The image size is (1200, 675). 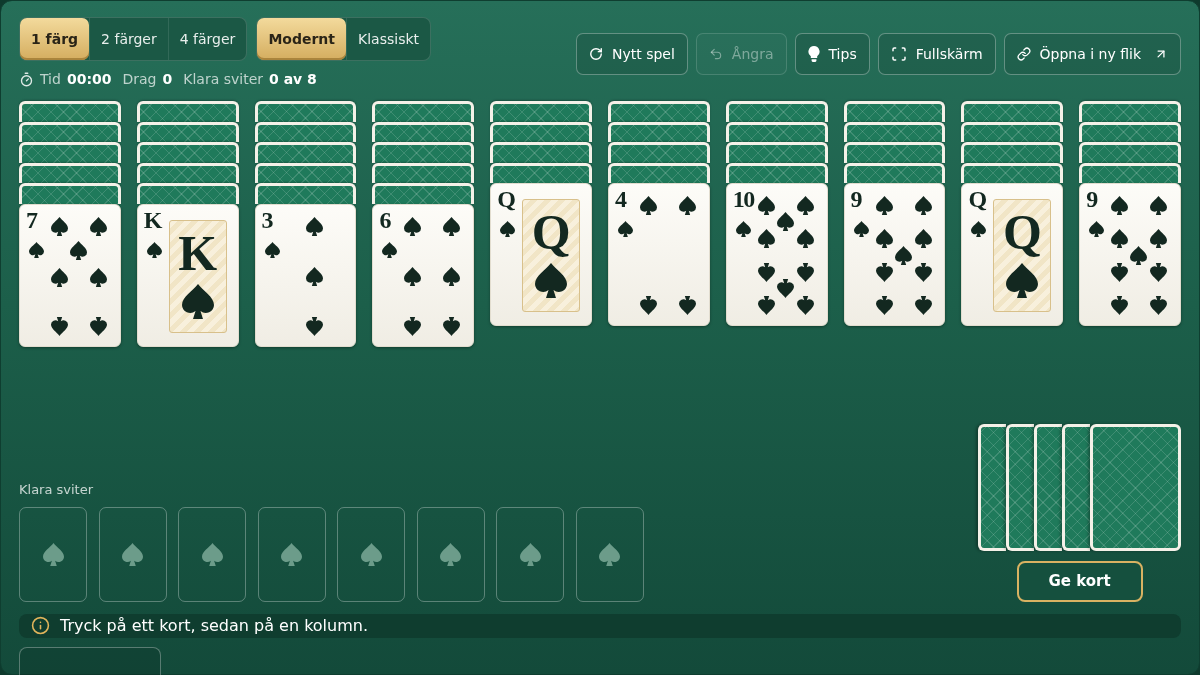 I want to click on hint-text: Tryck på ett kort, sedan på en kolumn., so click(x=214, y=625).